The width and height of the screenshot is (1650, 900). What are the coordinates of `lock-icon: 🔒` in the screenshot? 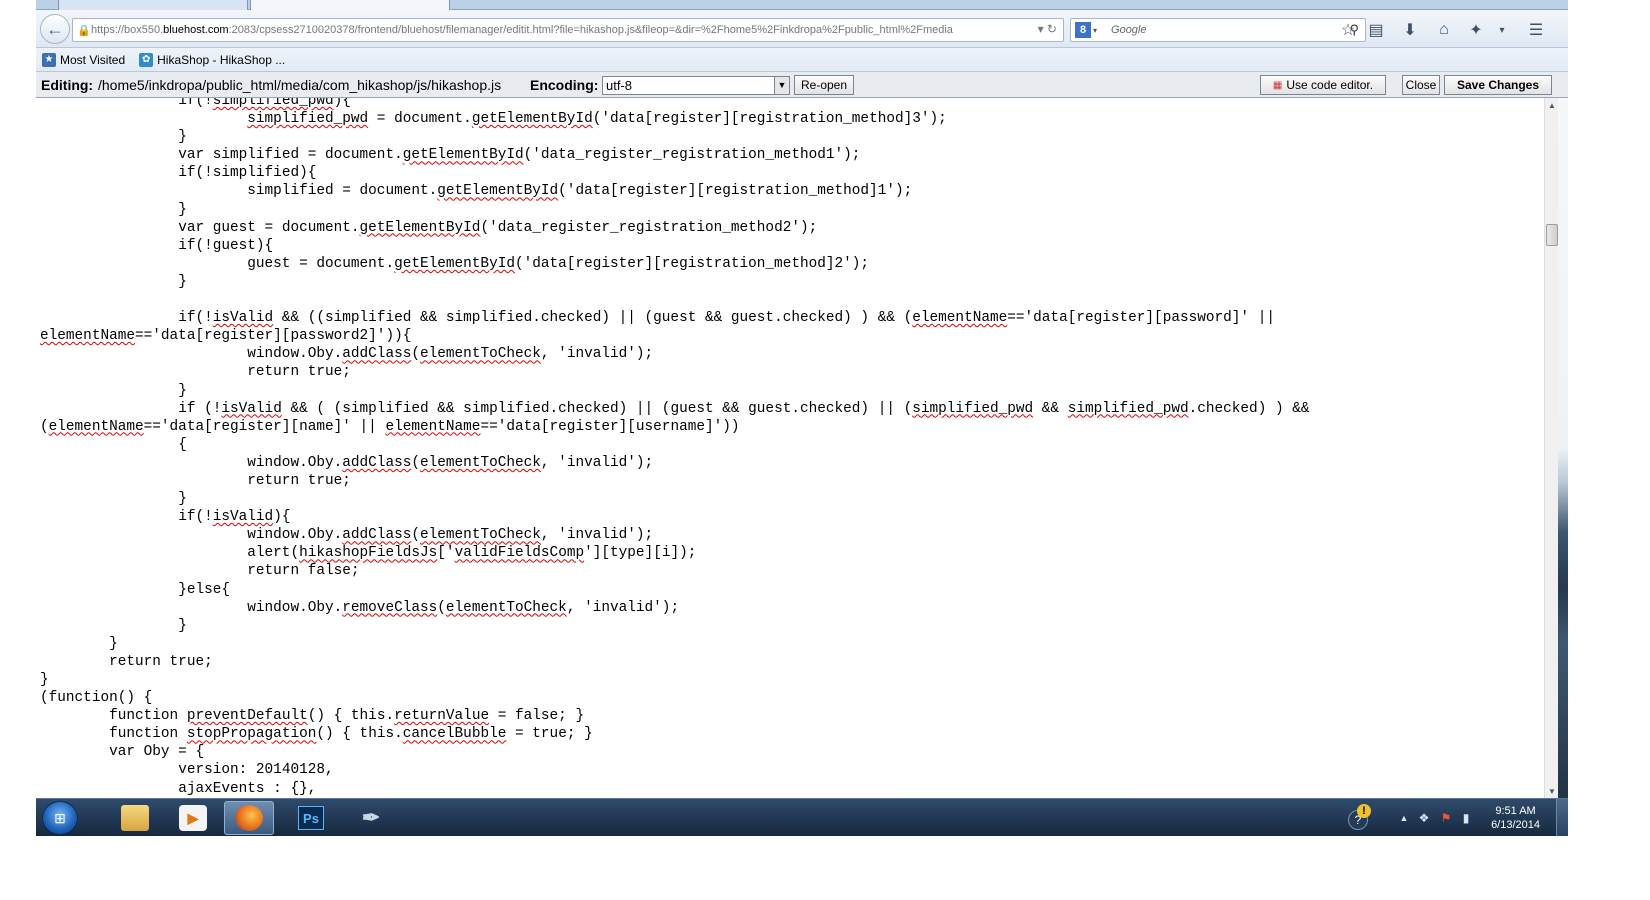 It's located at (84, 30).